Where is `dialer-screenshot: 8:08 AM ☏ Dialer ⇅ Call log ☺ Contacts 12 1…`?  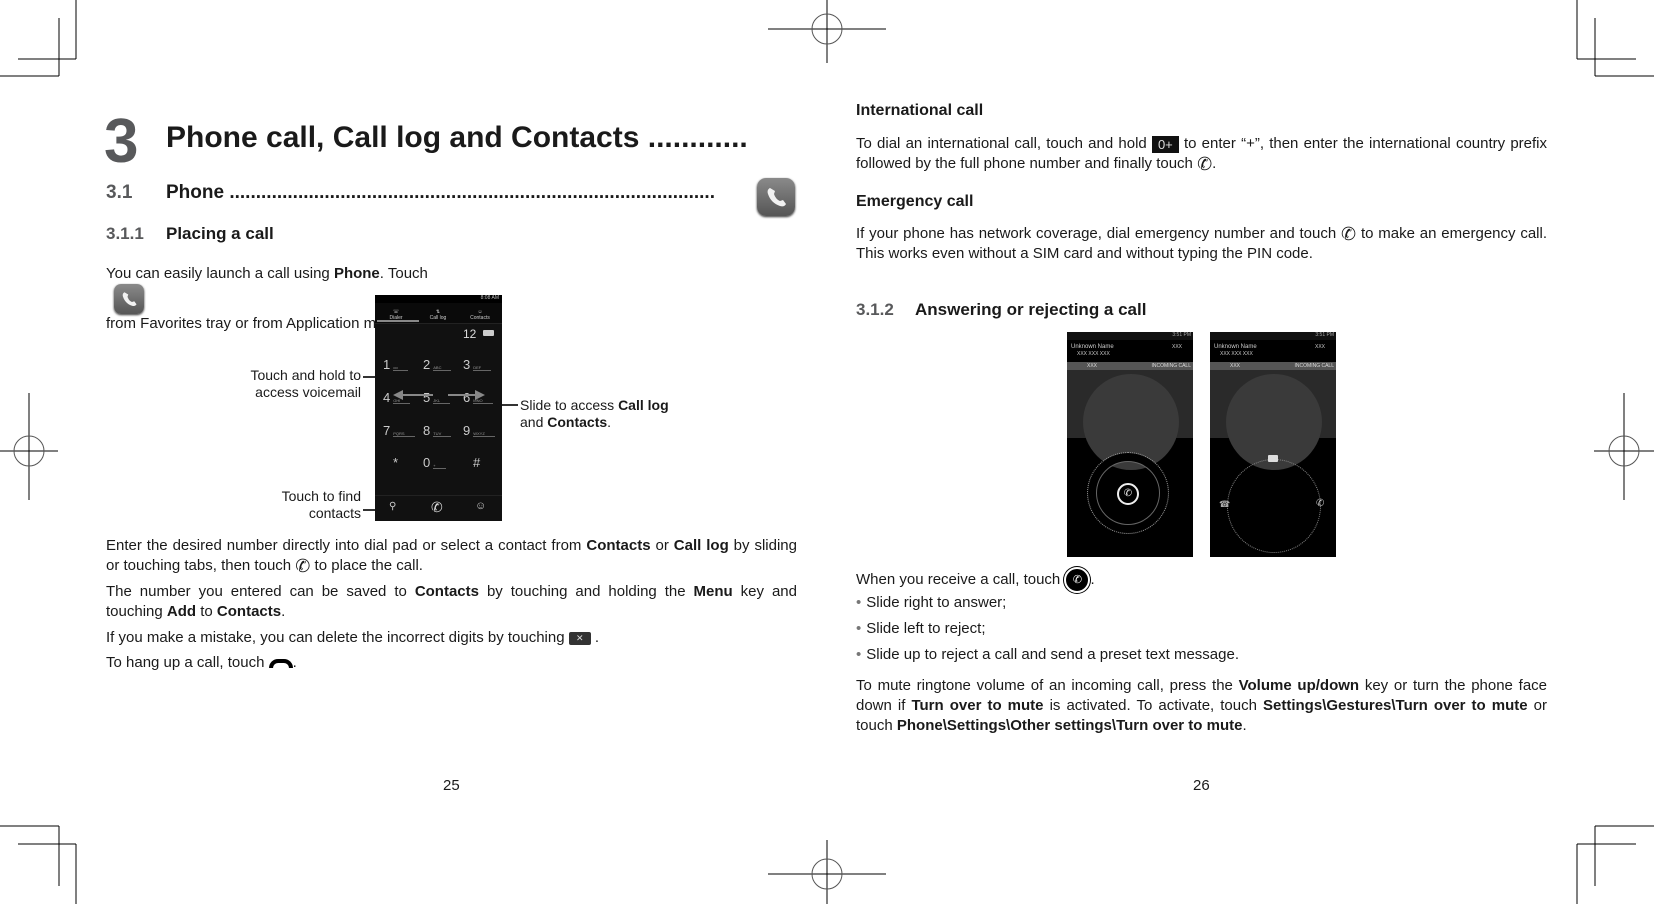 dialer-screenshot: 8:08 AM ☏ Dialer ⇅ Call log ☺ Contacts 12 1… is located at coordinates (438, 408).